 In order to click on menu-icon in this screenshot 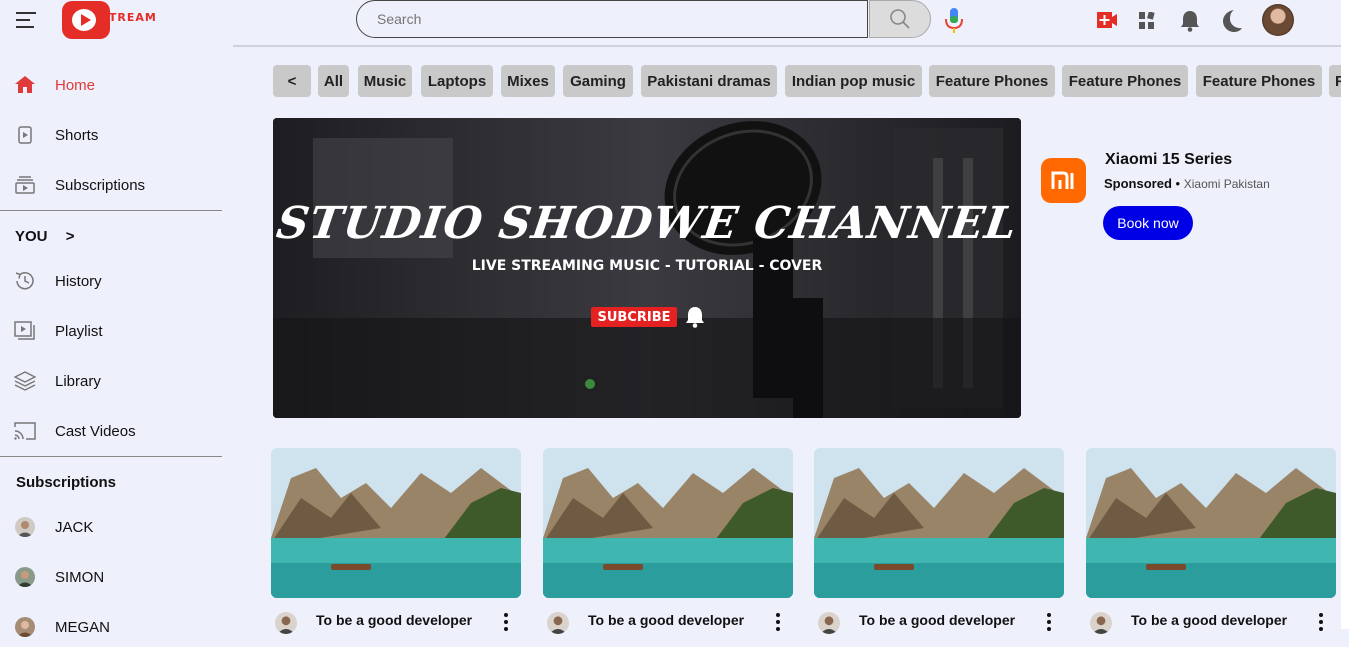, I will do `click(27, 20)`.